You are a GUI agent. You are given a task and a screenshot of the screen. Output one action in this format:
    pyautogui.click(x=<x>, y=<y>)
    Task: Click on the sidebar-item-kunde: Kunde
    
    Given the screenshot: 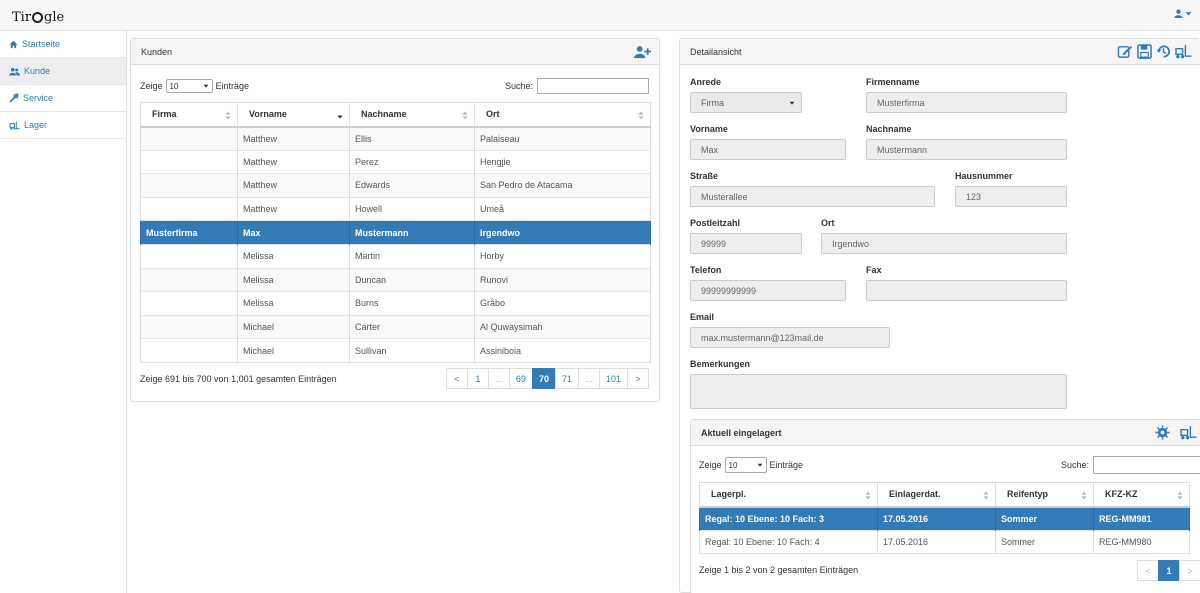 What is the action you would take?
    pyautogui.click(x=63, y=71)
    